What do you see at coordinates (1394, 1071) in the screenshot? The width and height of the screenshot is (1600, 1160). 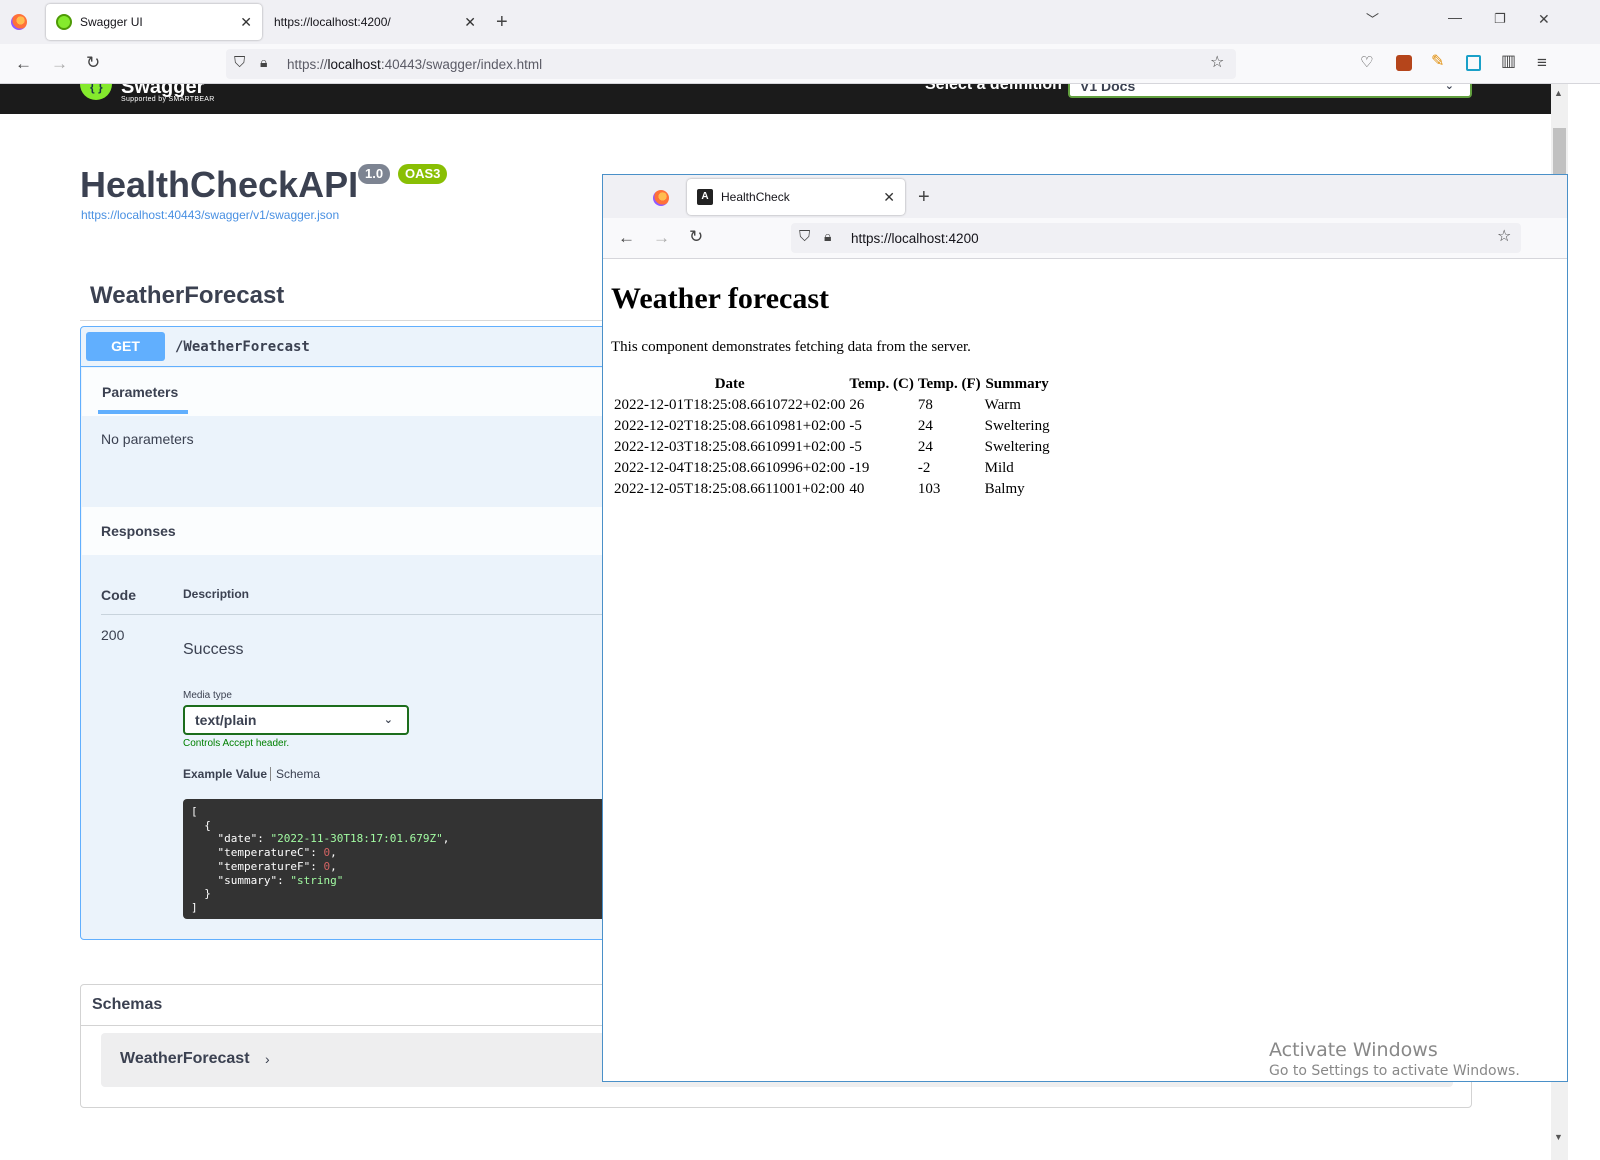 I see `watermark-line2: Go to Settings to activate Windows.` at bounding box center [1394, 1071].